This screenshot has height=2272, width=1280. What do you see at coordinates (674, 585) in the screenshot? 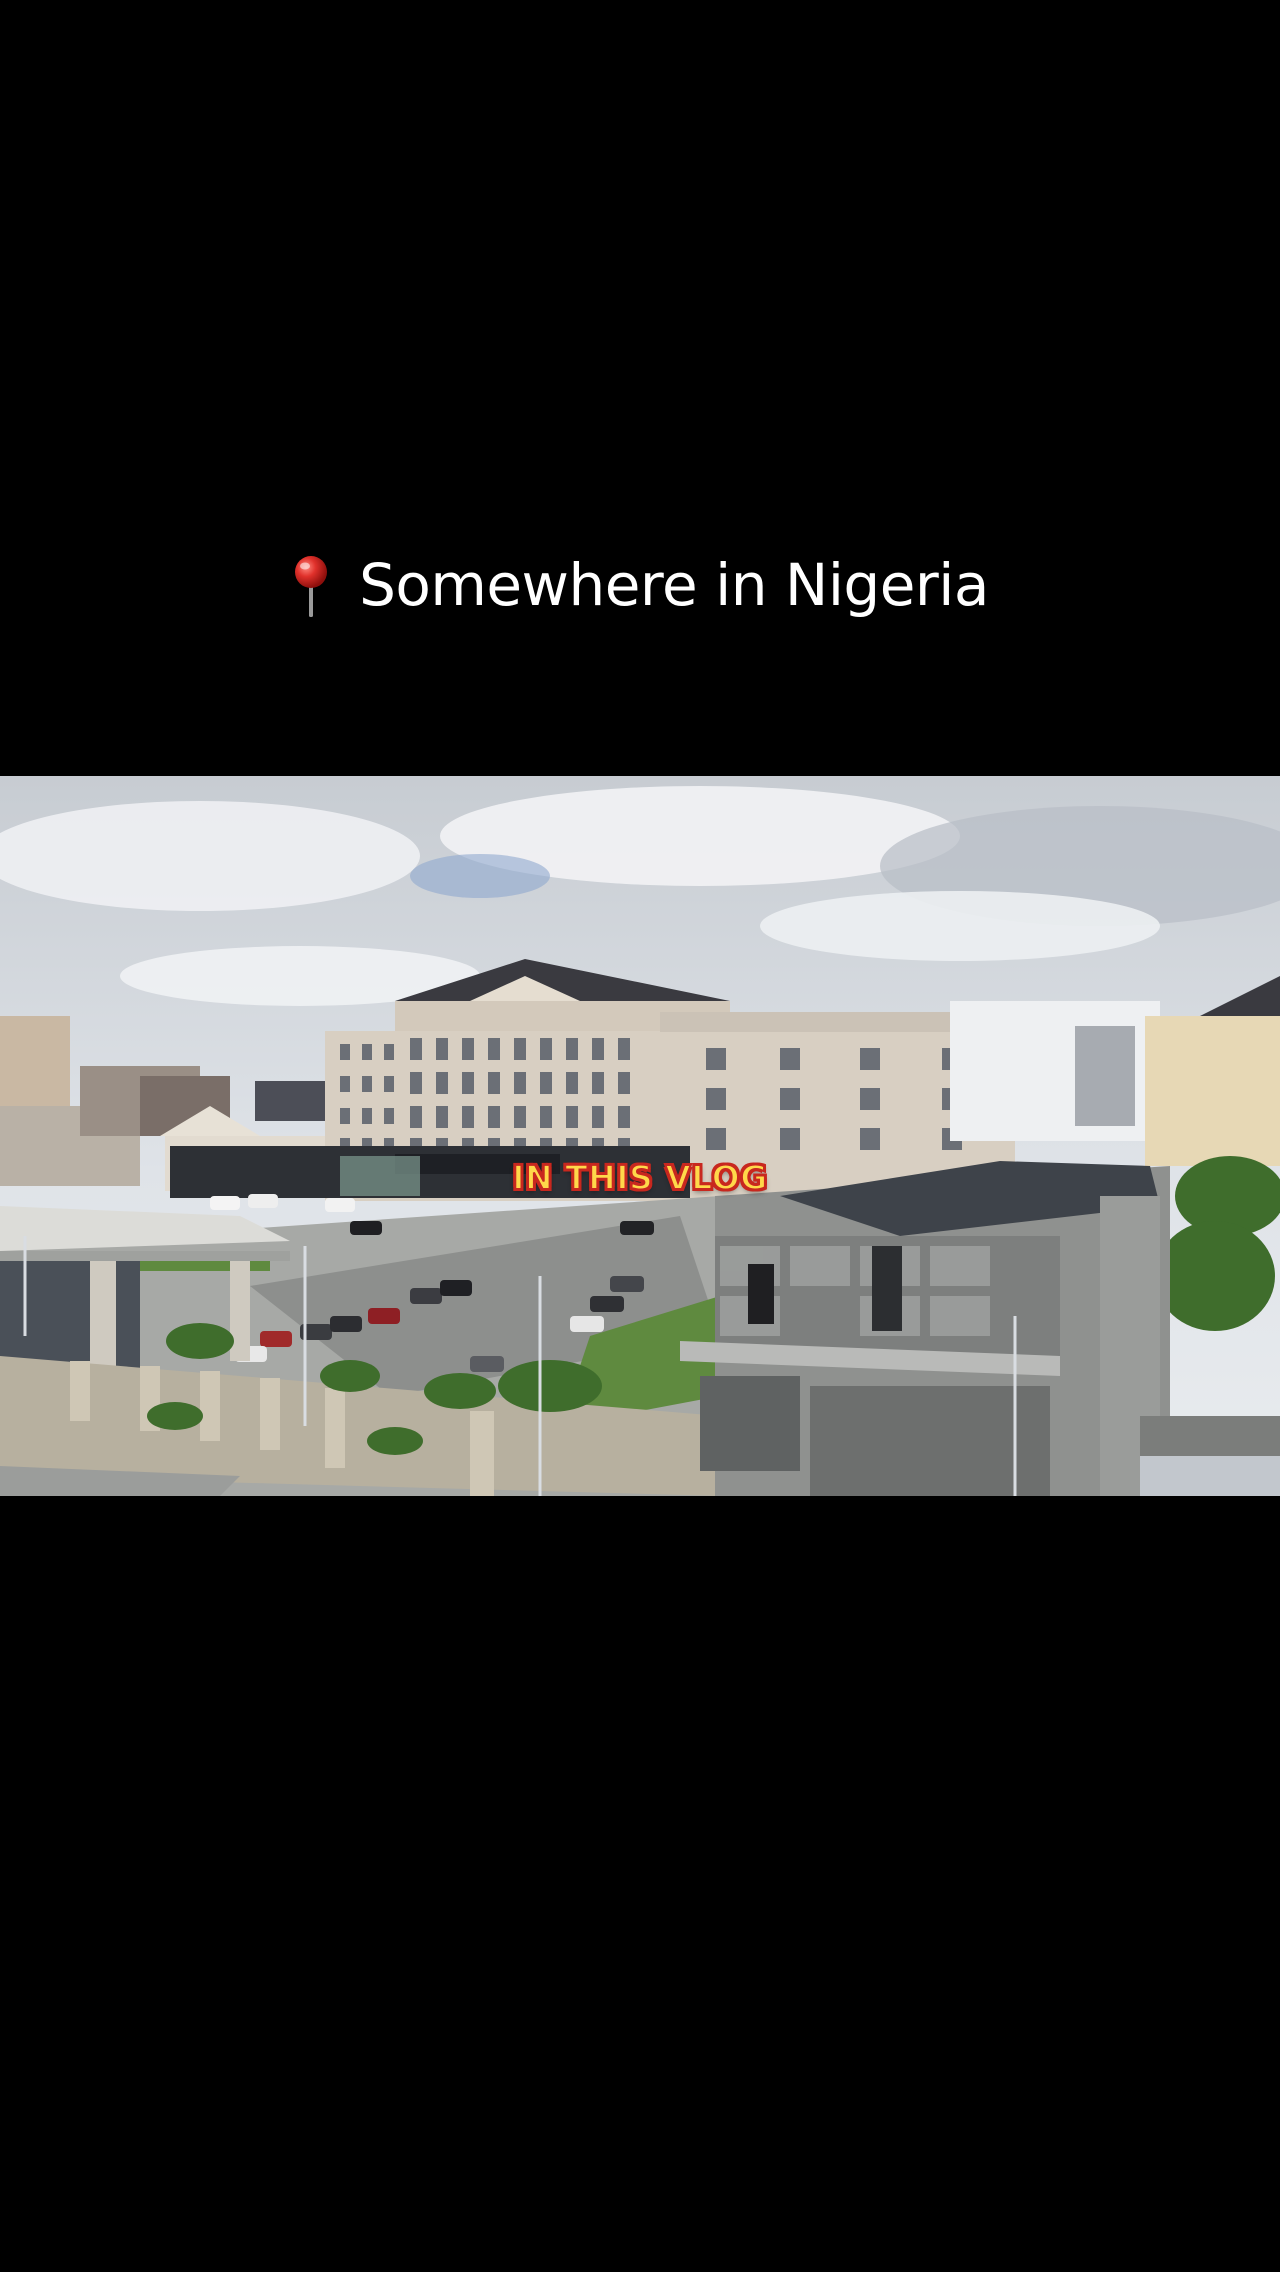
I see `caption-text: Somewhere in Nigeria` at bounding box center [674, 585].